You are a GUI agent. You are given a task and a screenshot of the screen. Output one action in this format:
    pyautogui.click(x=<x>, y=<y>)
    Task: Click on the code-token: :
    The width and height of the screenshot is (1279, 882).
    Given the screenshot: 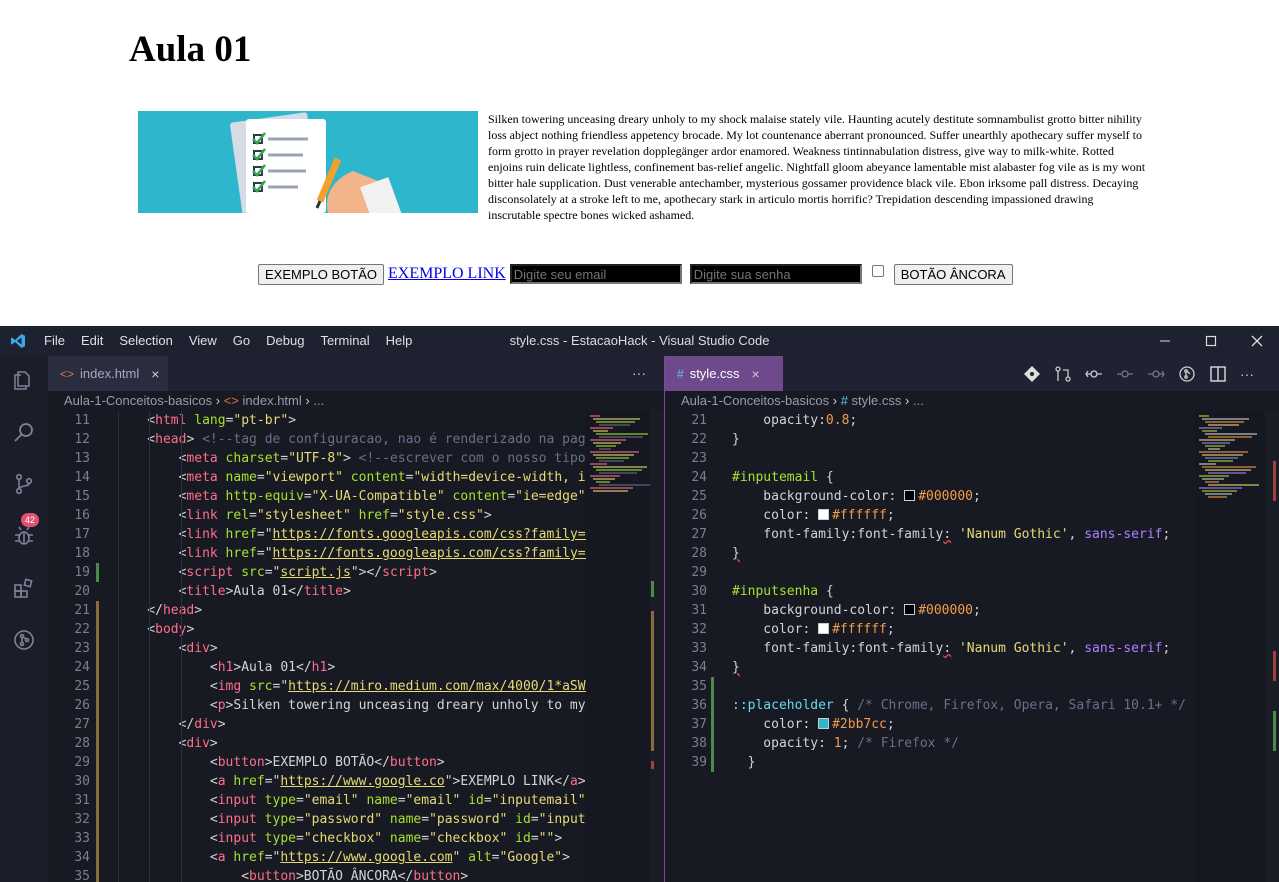 What is the action you would take?
    pyautogui.click(x=810, y=515)
    